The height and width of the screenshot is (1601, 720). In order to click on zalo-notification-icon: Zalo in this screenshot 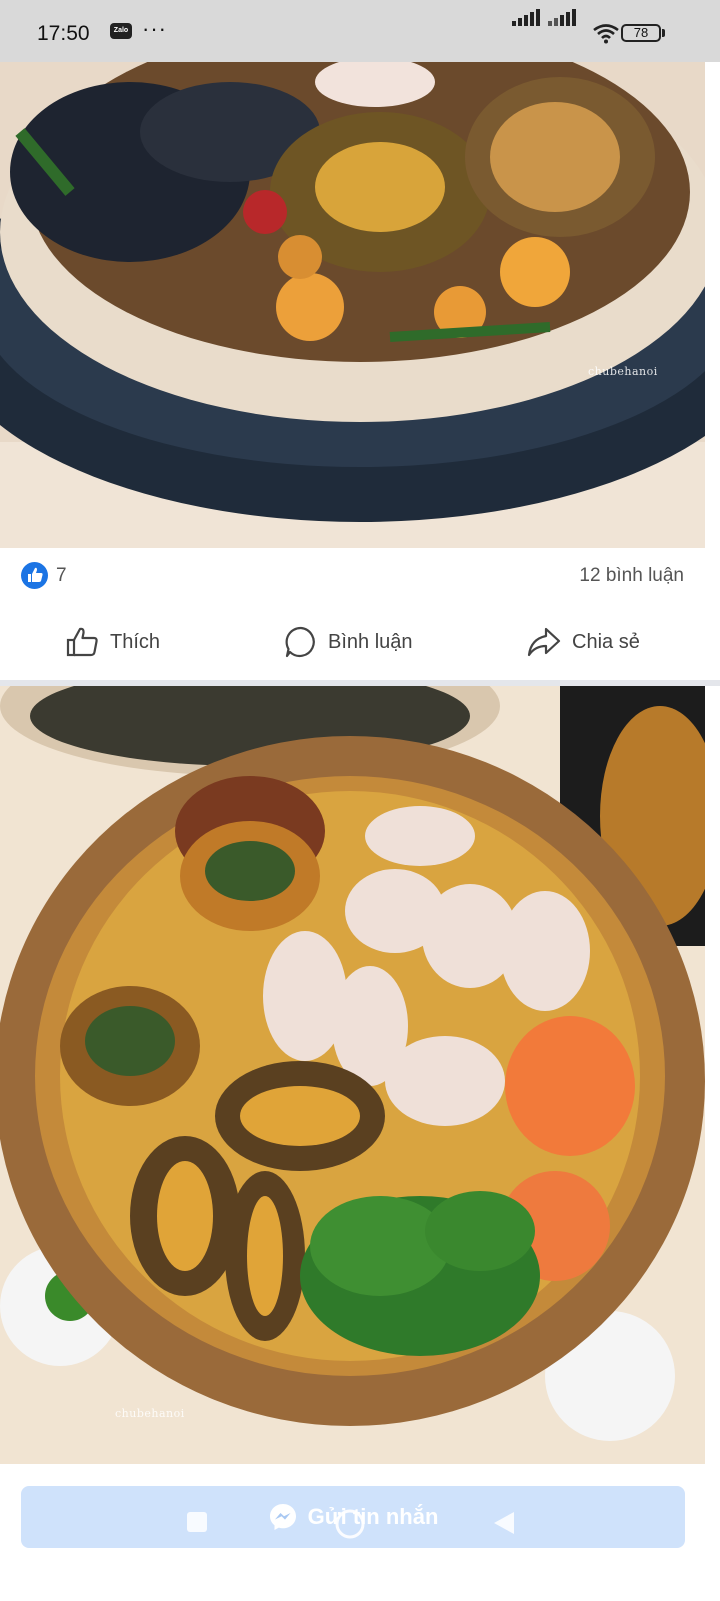, I will do `click(121, 31)`.